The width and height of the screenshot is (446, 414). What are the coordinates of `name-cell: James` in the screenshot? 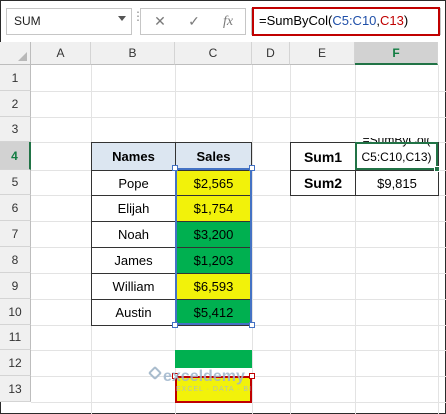 It's located at (133, 260).